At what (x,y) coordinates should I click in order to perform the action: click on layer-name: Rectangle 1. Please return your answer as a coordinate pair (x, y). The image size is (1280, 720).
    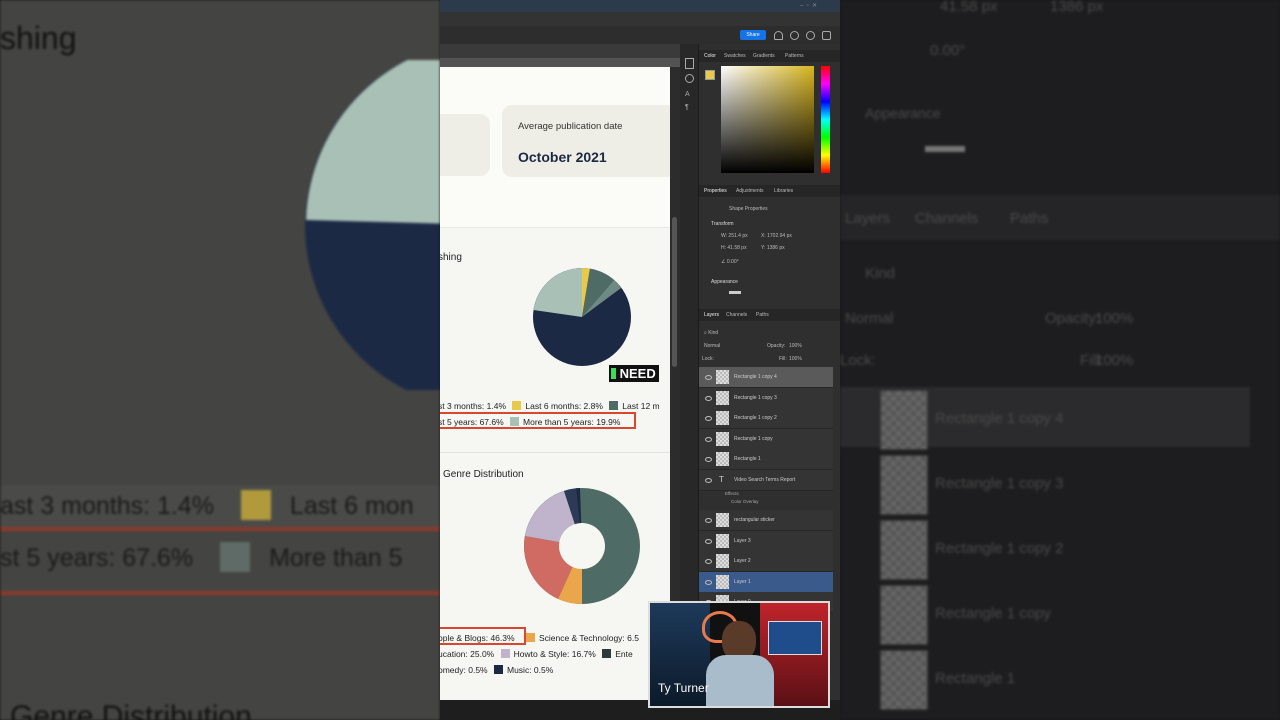
    Looking at the image, I should click on (747, 459).